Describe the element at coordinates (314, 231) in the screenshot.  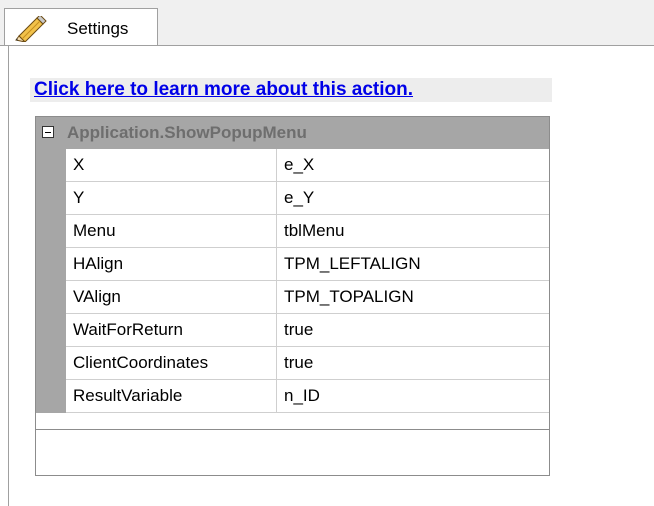
I see `property-value: tblMenu` at that location.